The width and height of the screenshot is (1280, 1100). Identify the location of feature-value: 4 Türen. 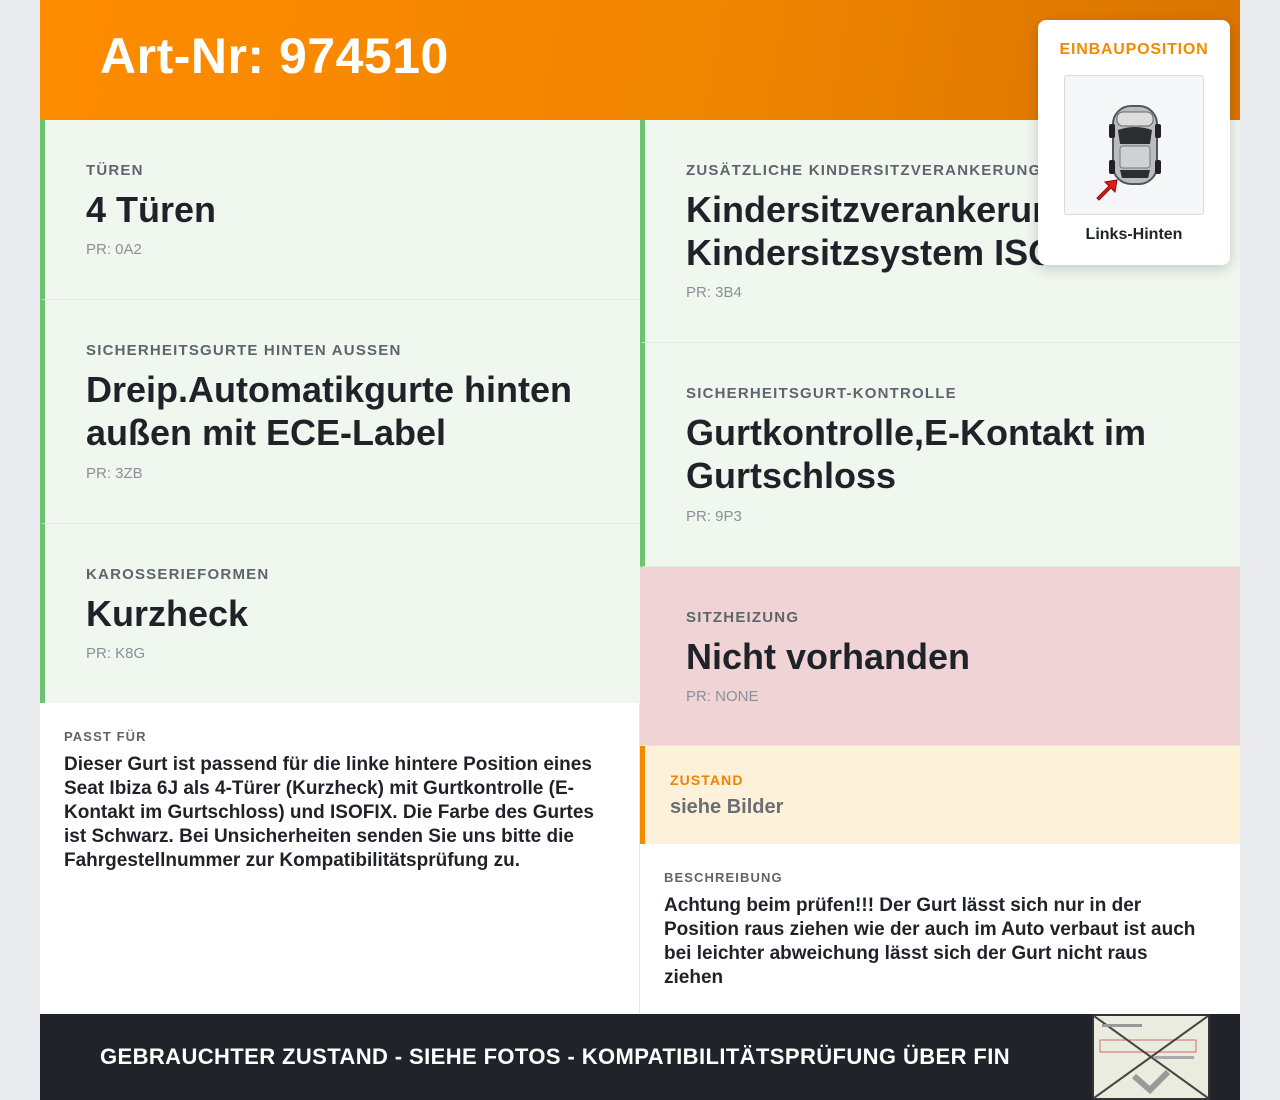
(151, 209).